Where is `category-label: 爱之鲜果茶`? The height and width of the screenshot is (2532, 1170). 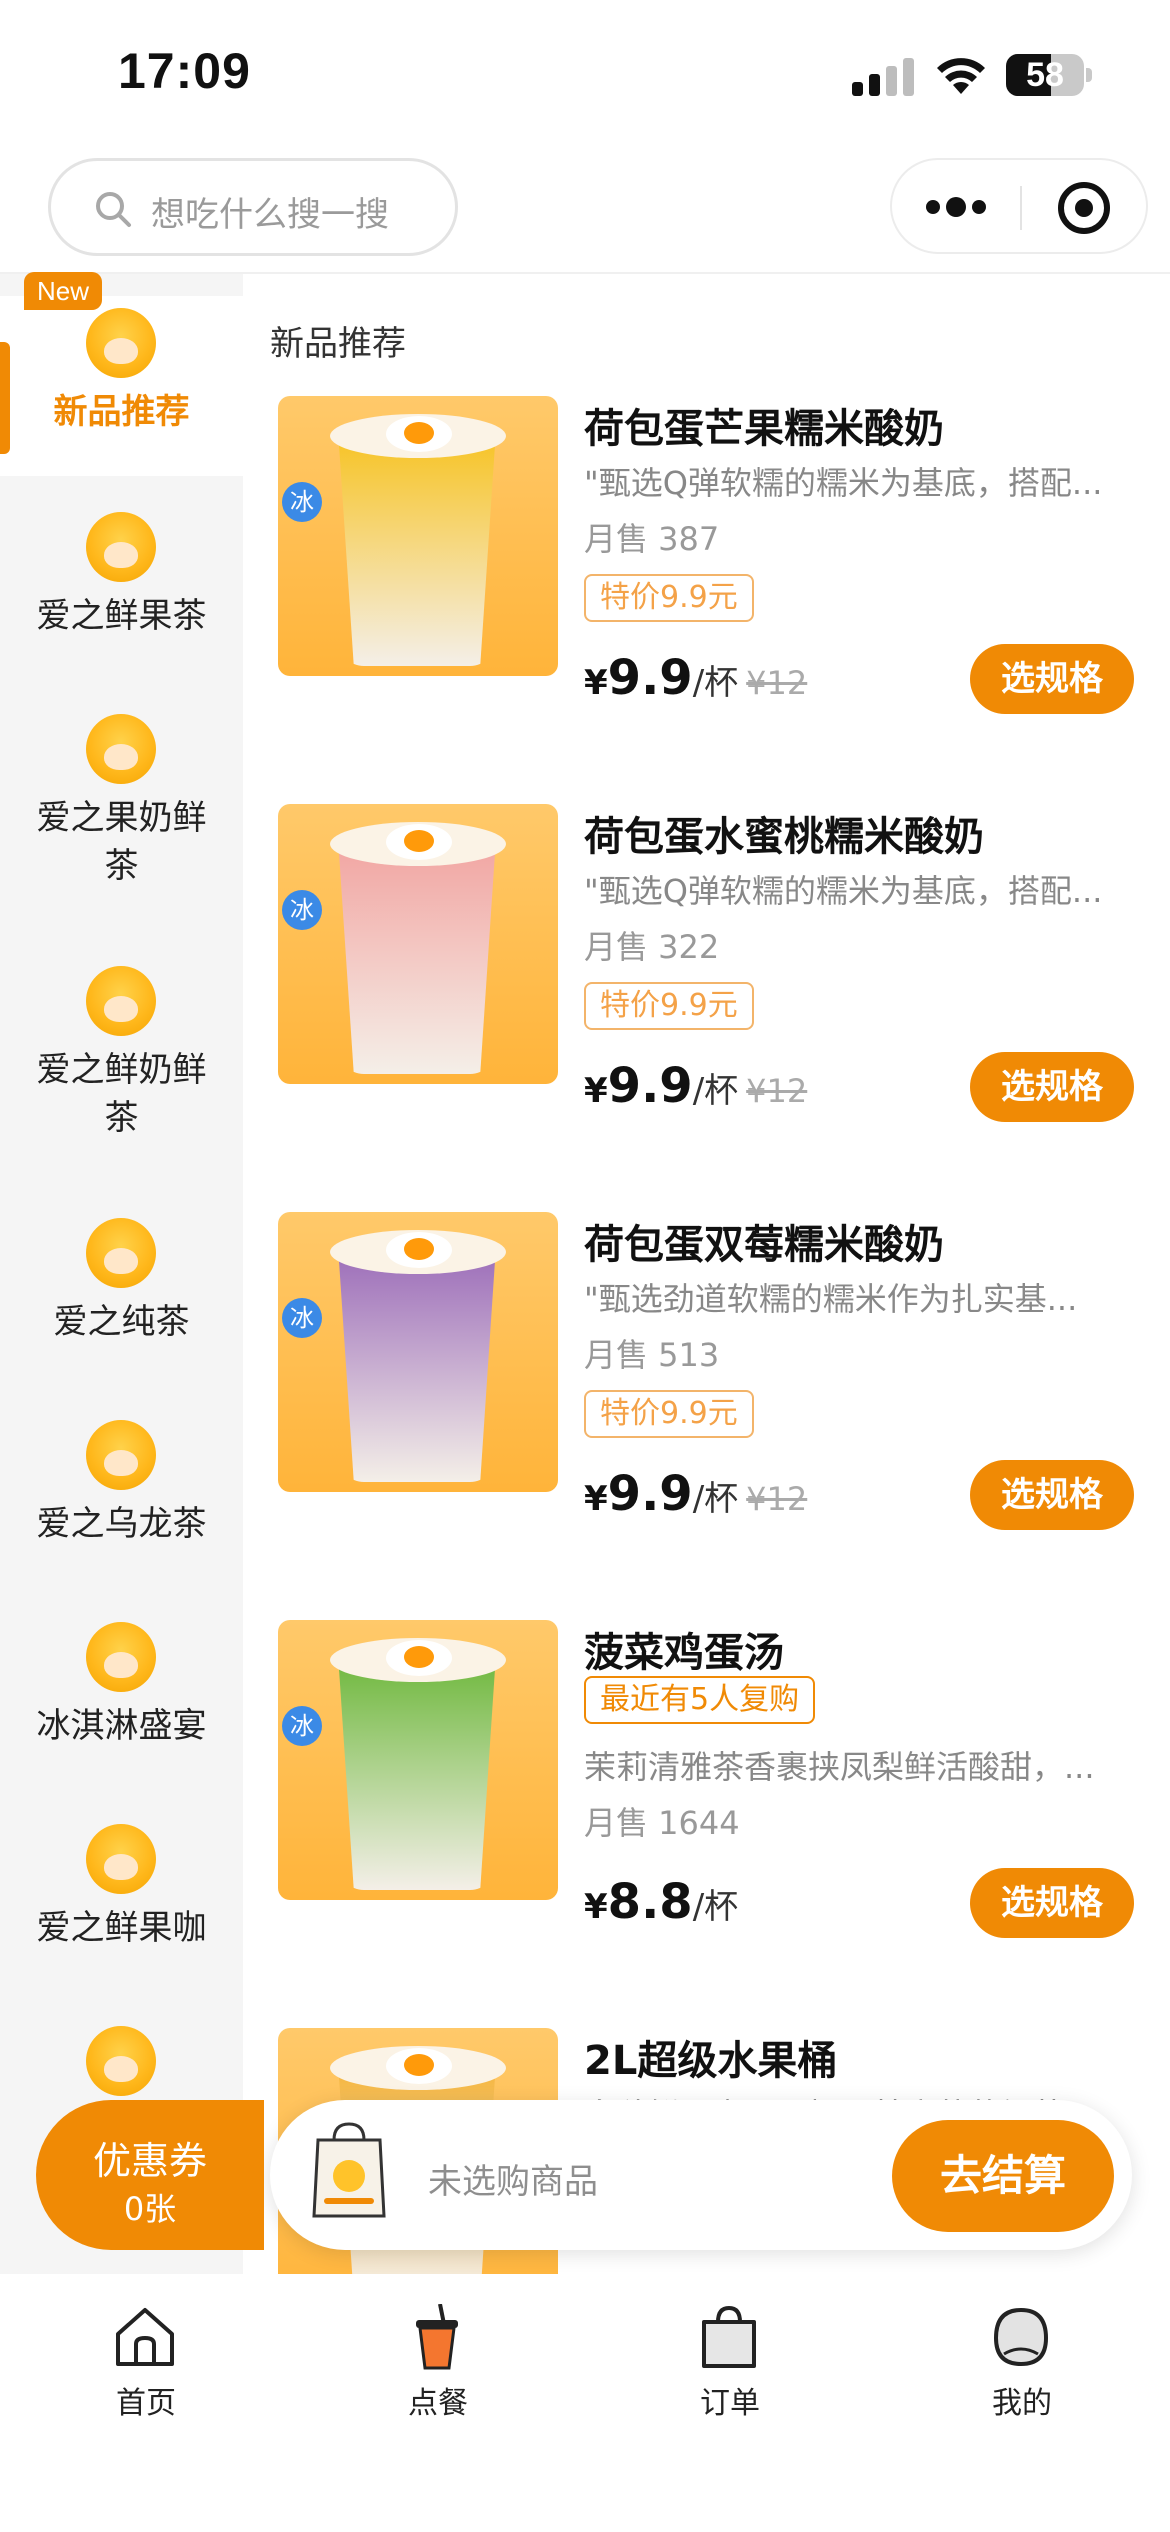 category-label: 爱之鲜果茶 is located at coordinates (121, 616).